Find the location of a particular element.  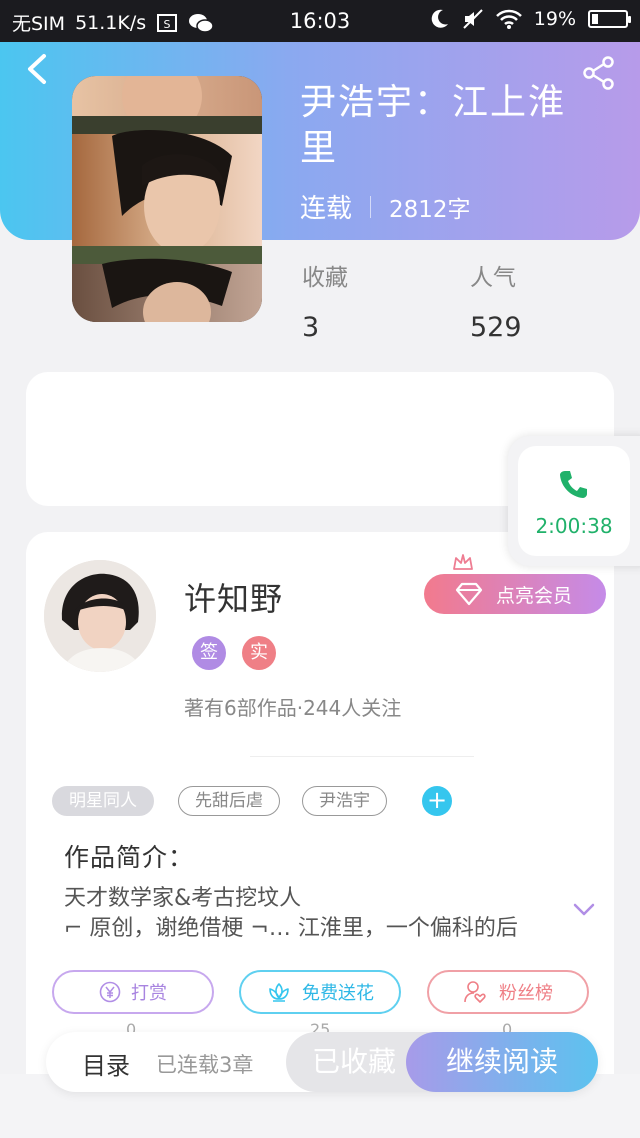

author-meta: 著有6部作品·244人关注 is located at coordinates (293, 708).